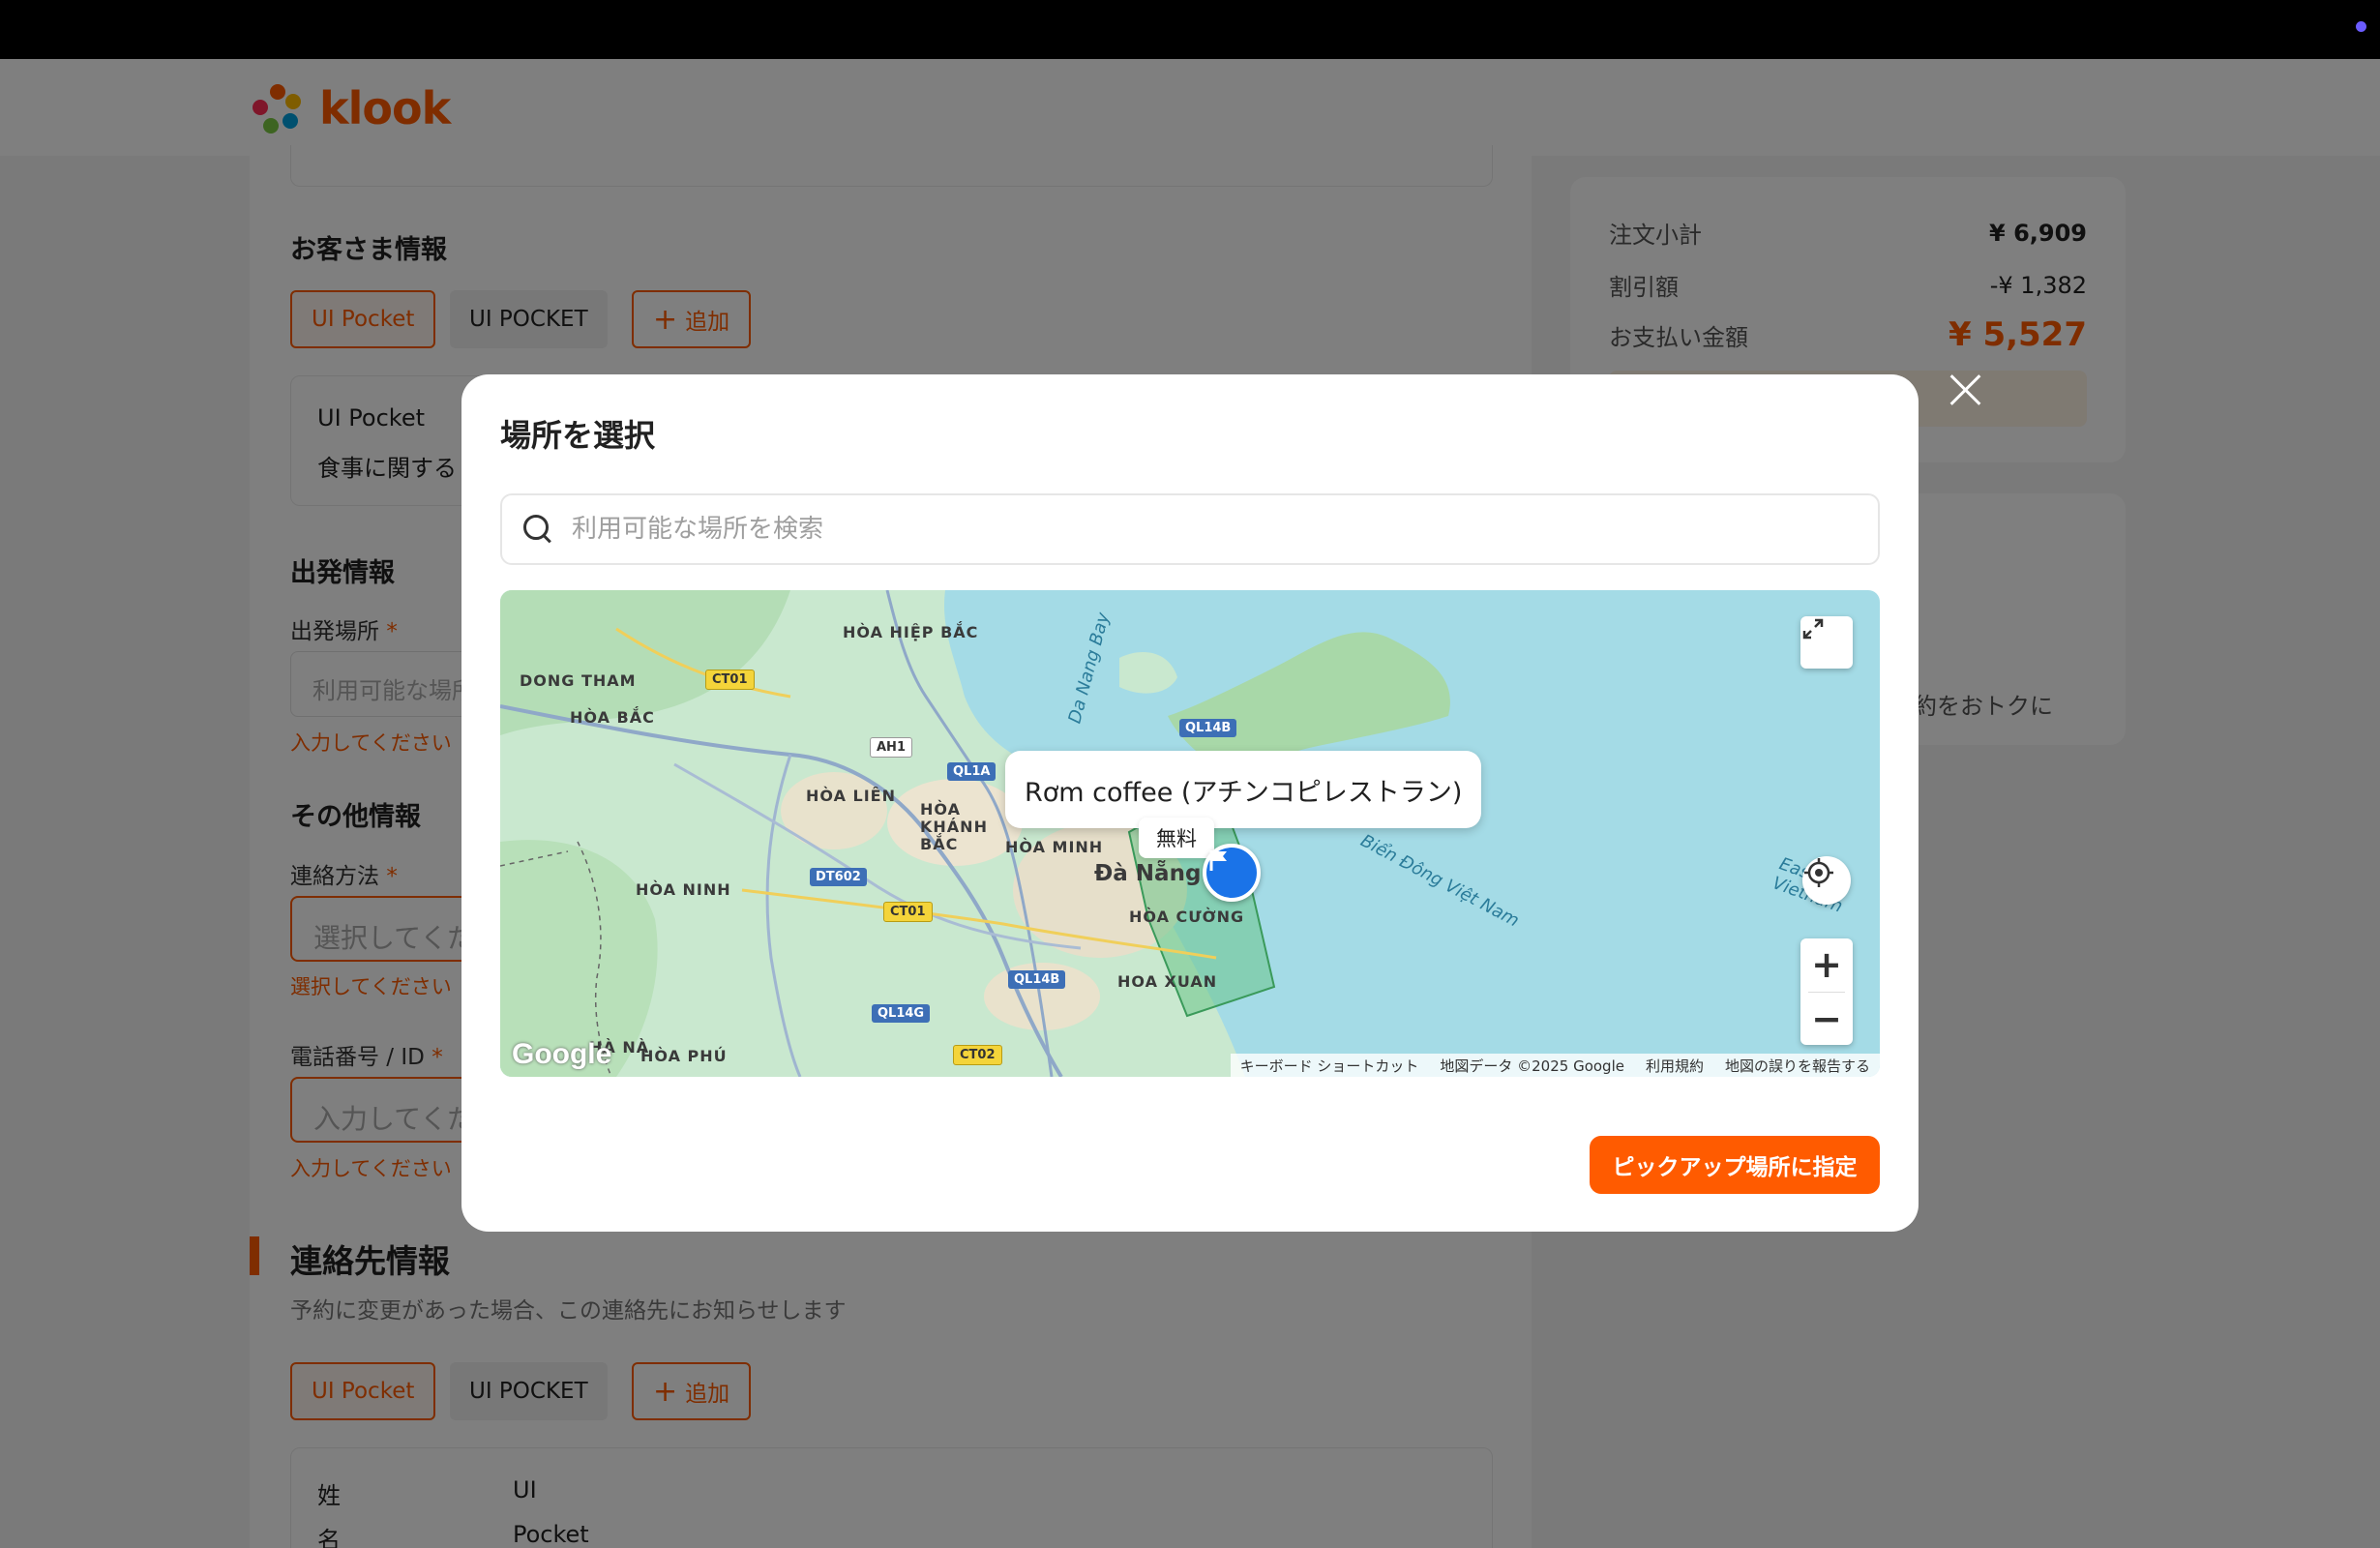 The height and width of the screenshot is (1548, 2380). I want to click on map-label: HÒA NINH, so click(684, 889).